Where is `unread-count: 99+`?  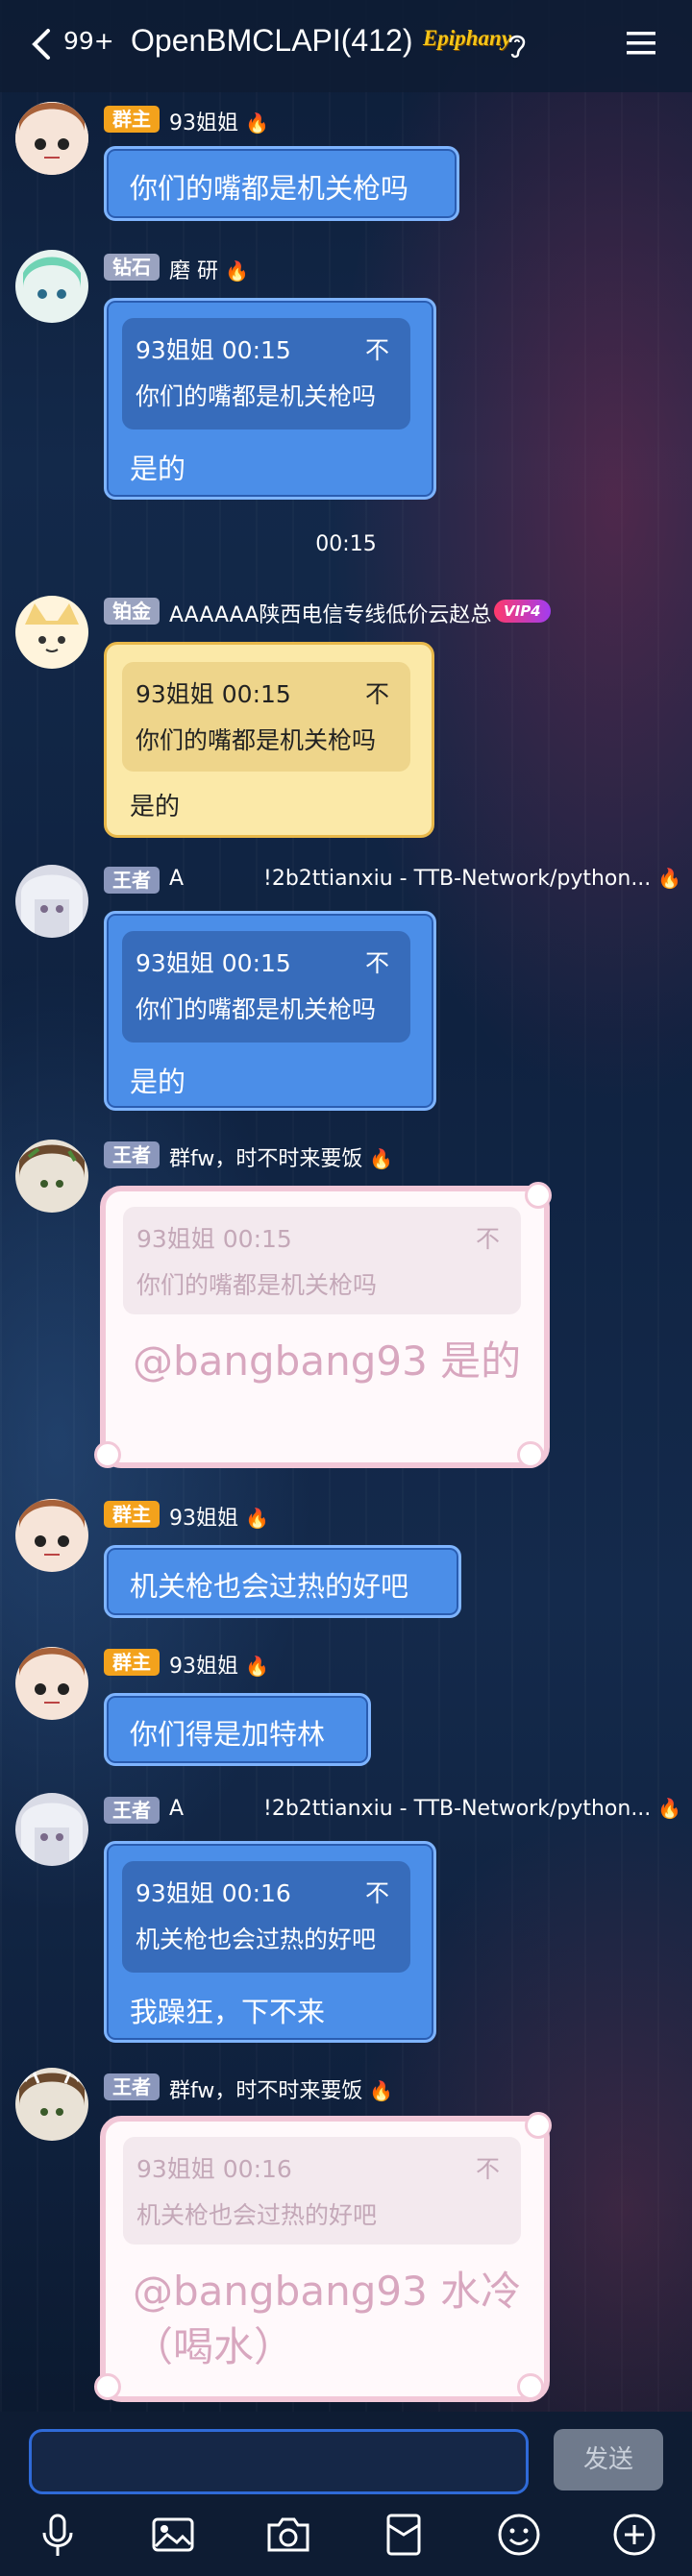 unread-count: 99+ is located at coordinates (88, 41).